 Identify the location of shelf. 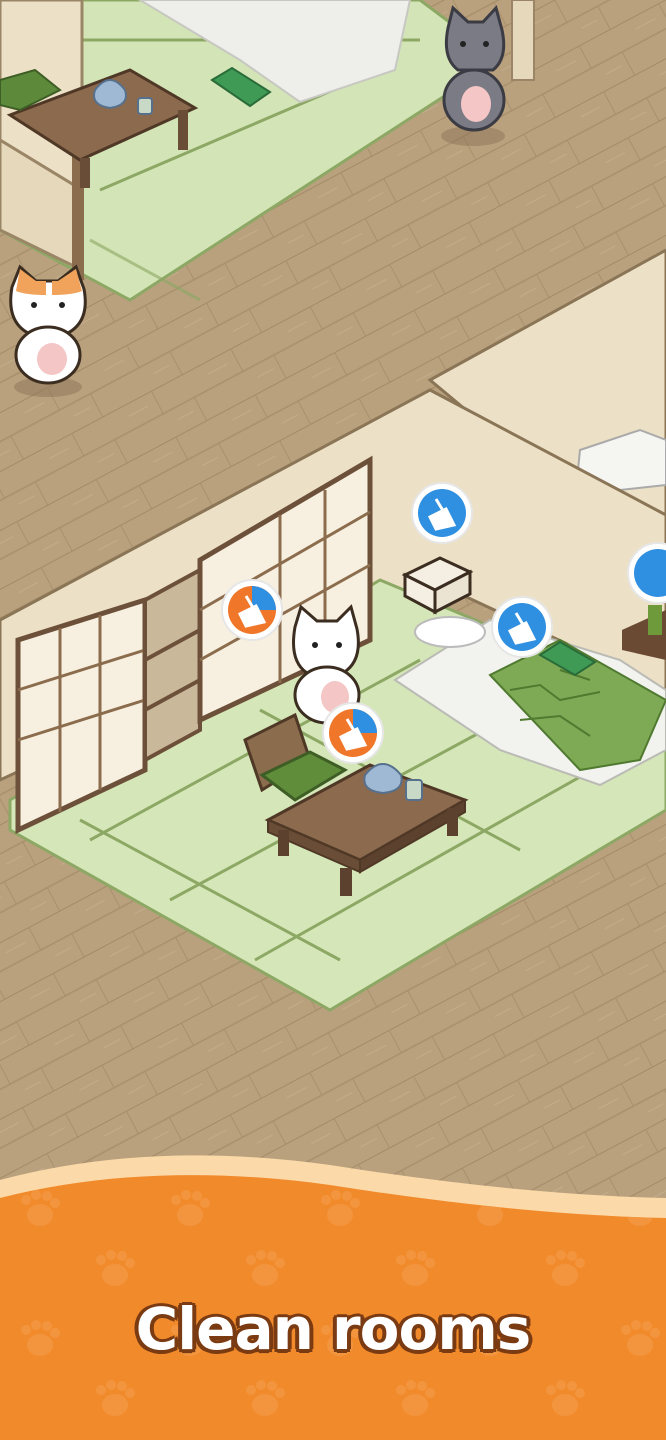
(172, 665).